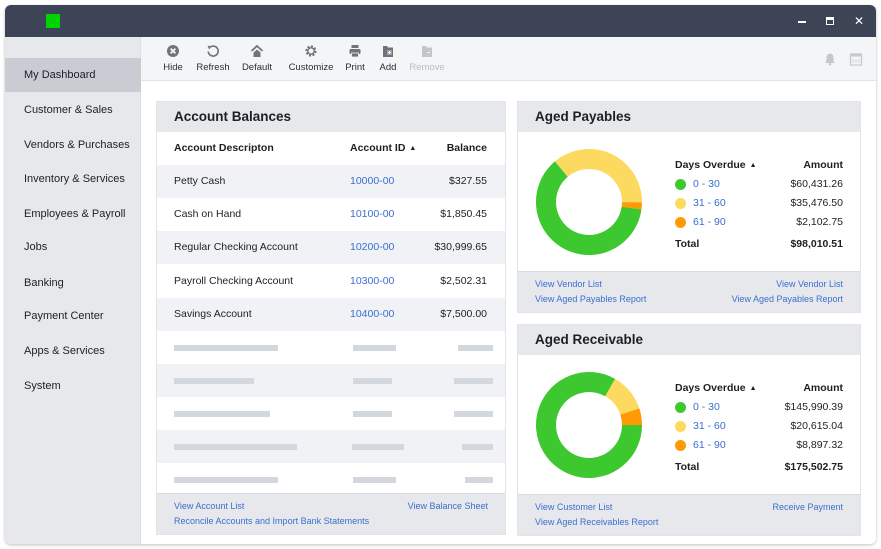  I want to click on gear-icon, so click(311, 51).